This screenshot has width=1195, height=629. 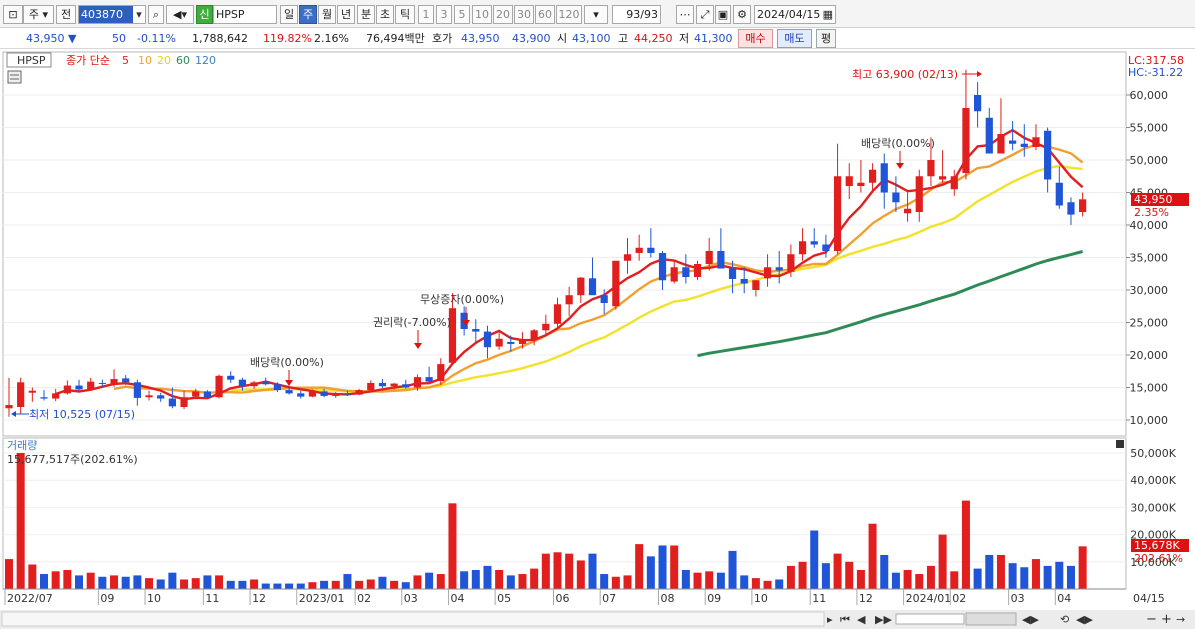 What do you see at coordinates (503, 14) in the screenshot?
I see `interval-20: 20` at bounding box center [503, 14].